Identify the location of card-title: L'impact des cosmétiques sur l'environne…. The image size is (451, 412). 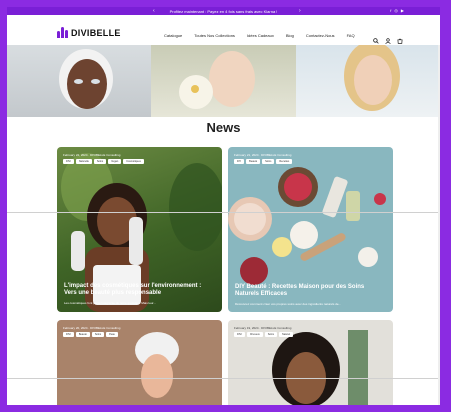
(139, 290).